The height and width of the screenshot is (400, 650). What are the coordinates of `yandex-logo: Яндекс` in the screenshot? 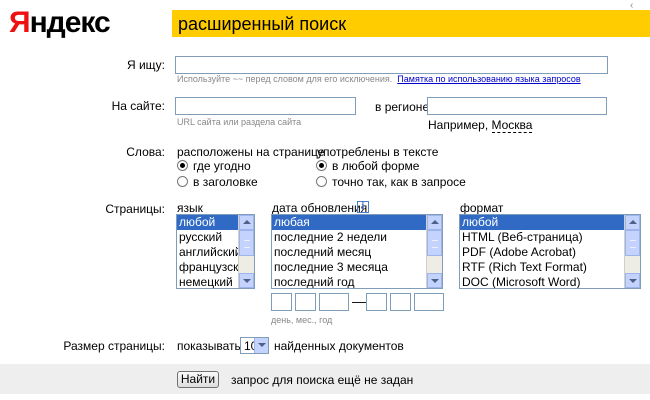 It's located at (60, 23).